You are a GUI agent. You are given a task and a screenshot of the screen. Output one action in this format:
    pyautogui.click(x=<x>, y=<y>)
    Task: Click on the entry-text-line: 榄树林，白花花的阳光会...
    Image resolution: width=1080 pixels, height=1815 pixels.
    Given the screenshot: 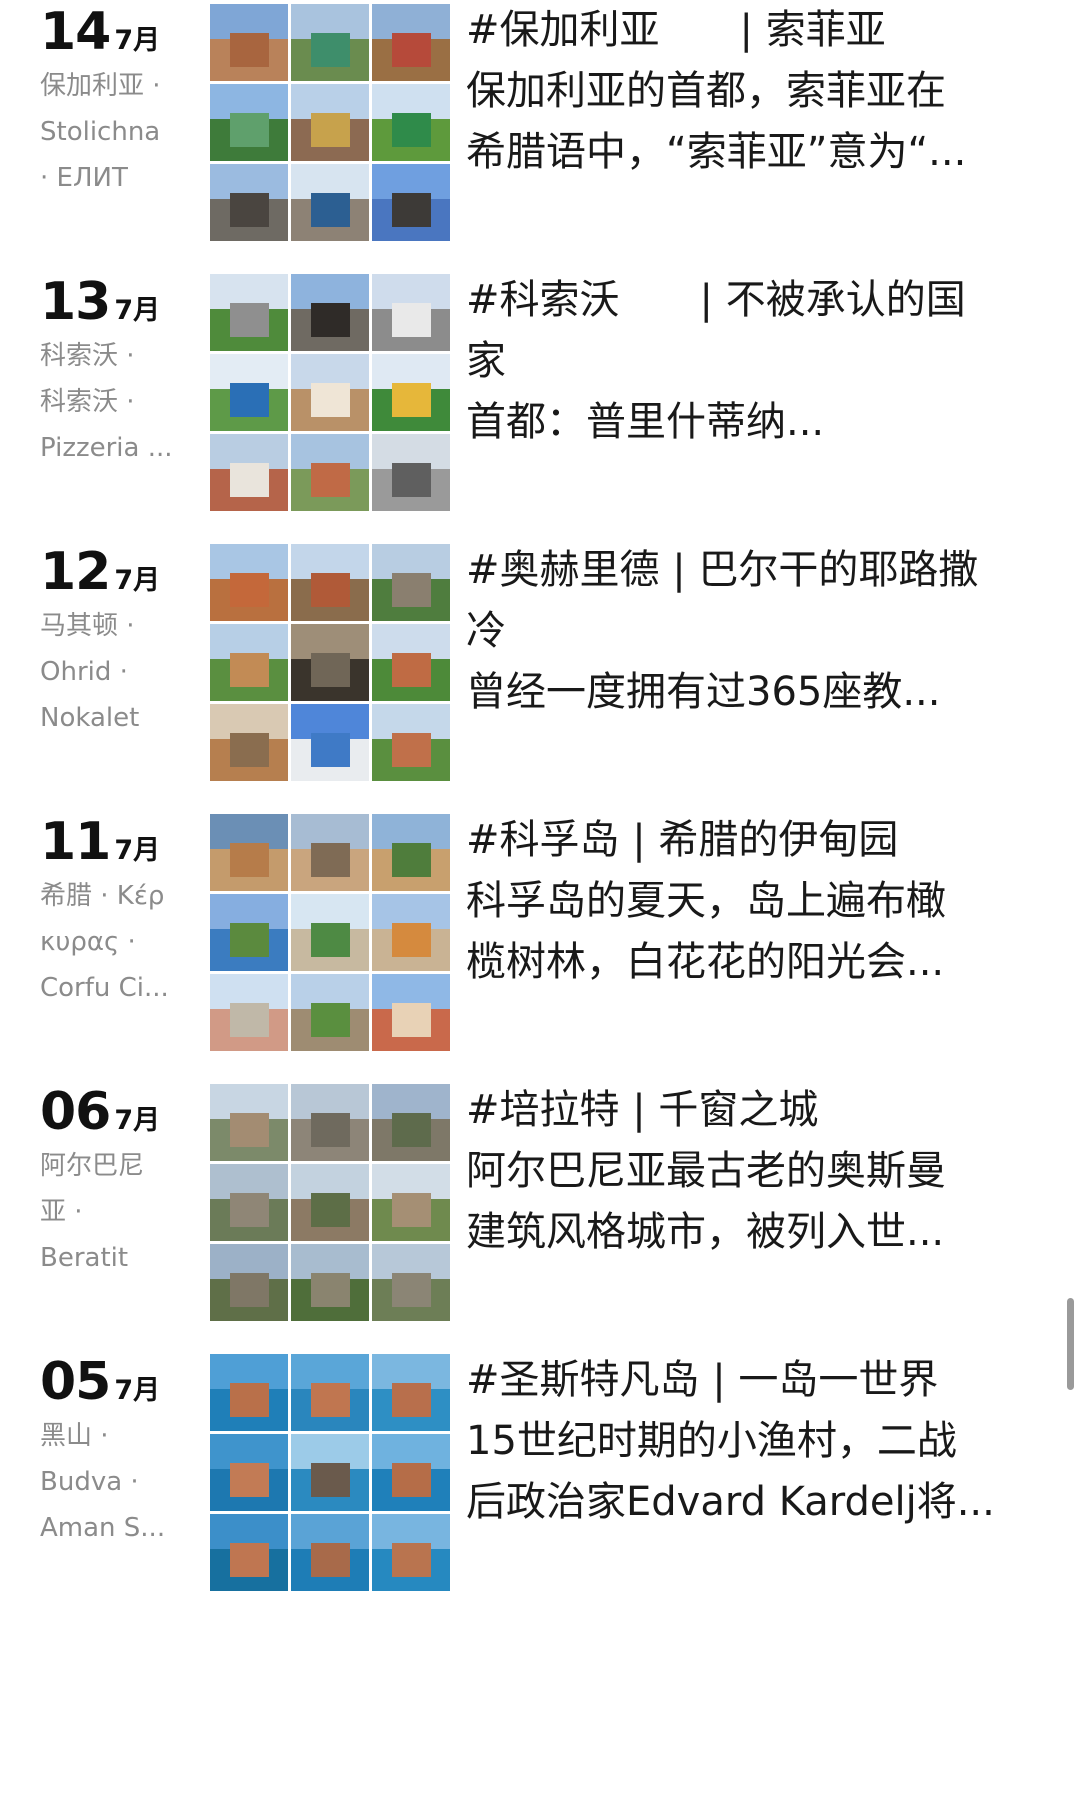 What is the action you would take?
    pyautogui.click(x=705, y=962)
    